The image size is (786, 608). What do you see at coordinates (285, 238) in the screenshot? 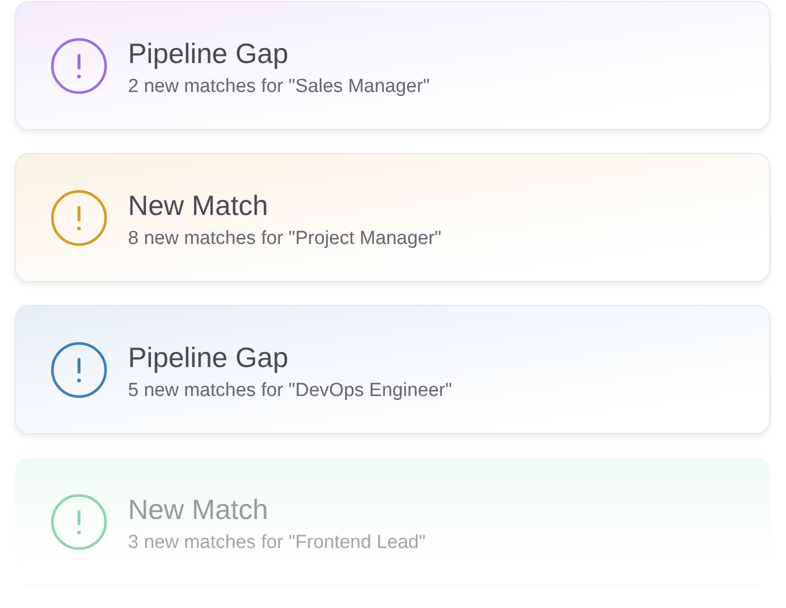
I see `notification-message: 8 new matches for "Project Manager"` at bounding box center [285, 238].